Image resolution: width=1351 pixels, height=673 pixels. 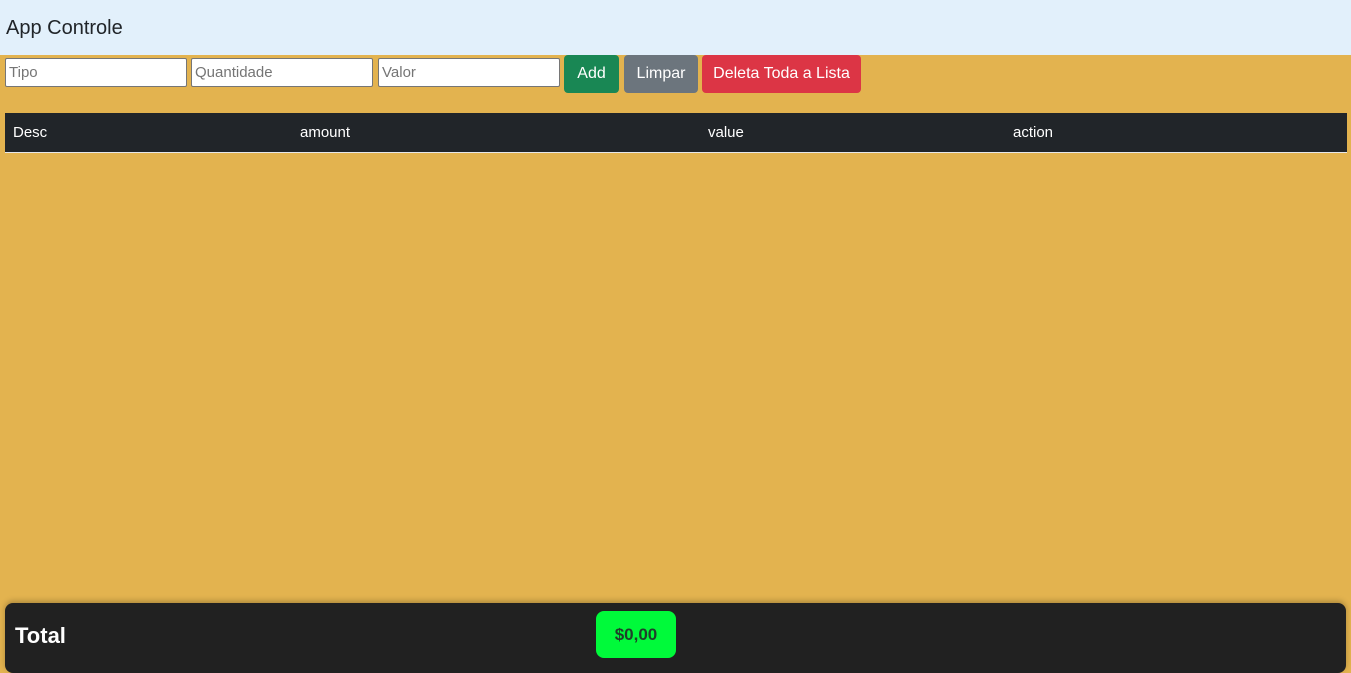 I want to click on column-header-amount: amount, so click(x=325, y=132).